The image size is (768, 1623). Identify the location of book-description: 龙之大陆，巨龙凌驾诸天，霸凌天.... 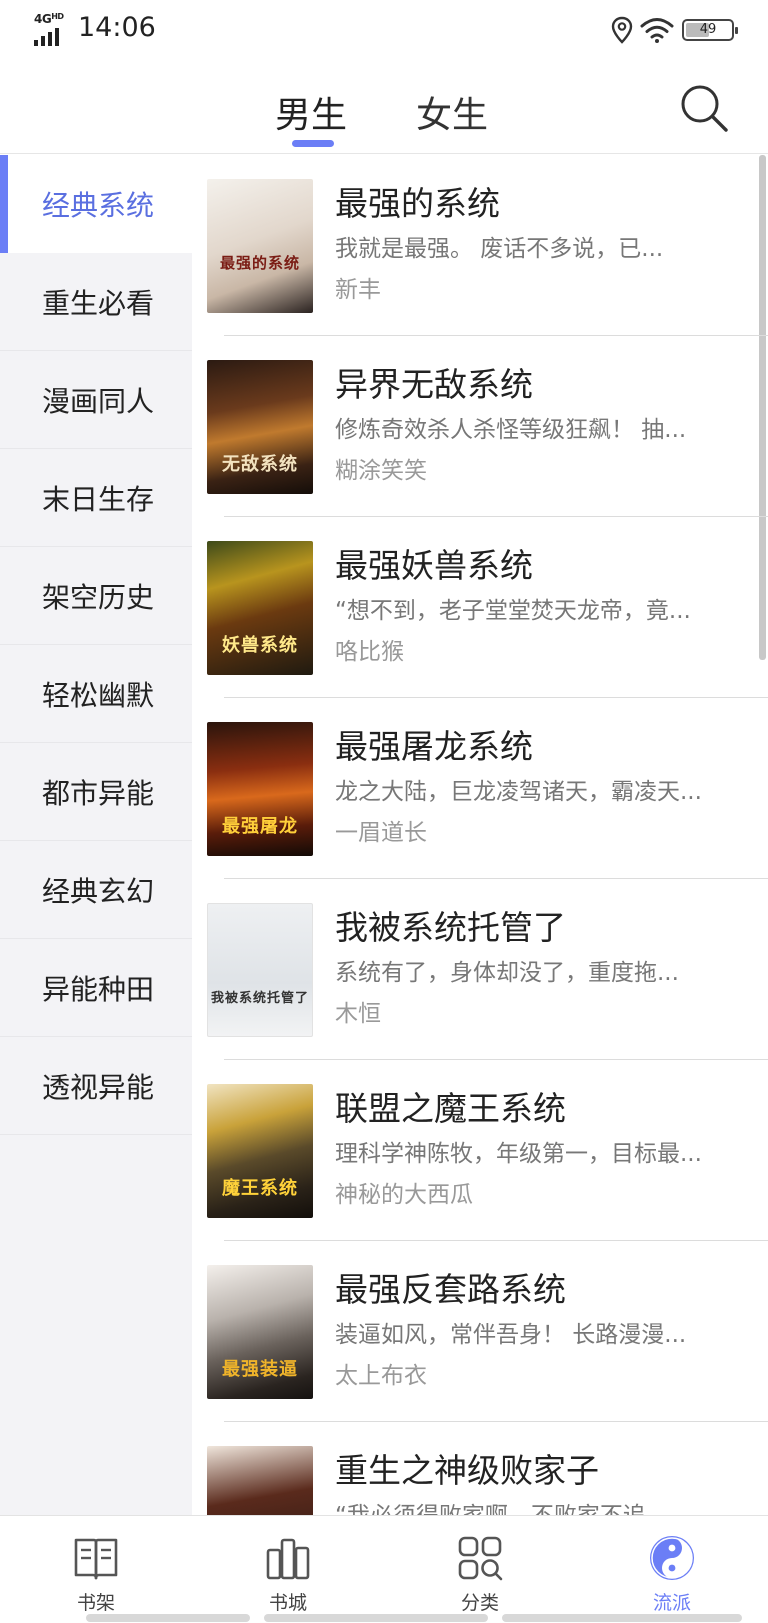
(518, 792).